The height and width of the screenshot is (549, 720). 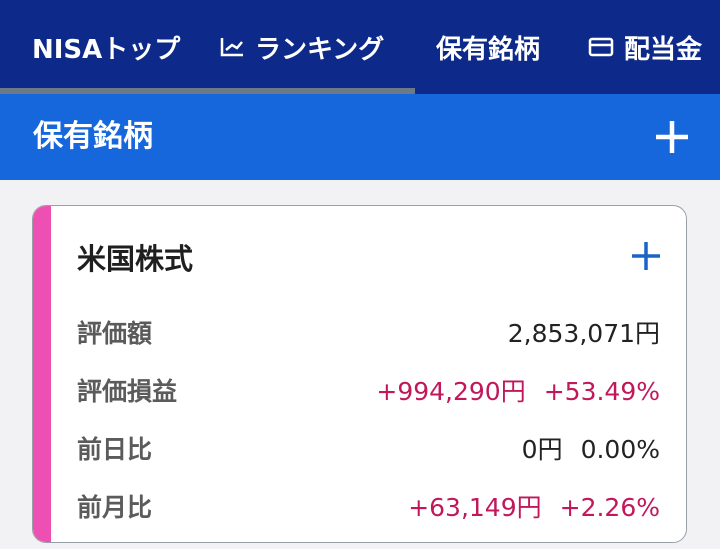 What do you see at coordinates (368, 334) in the screenshot?
I see `row-valuation: 評価額 2,853,071円` at bounding box center [368, 334].